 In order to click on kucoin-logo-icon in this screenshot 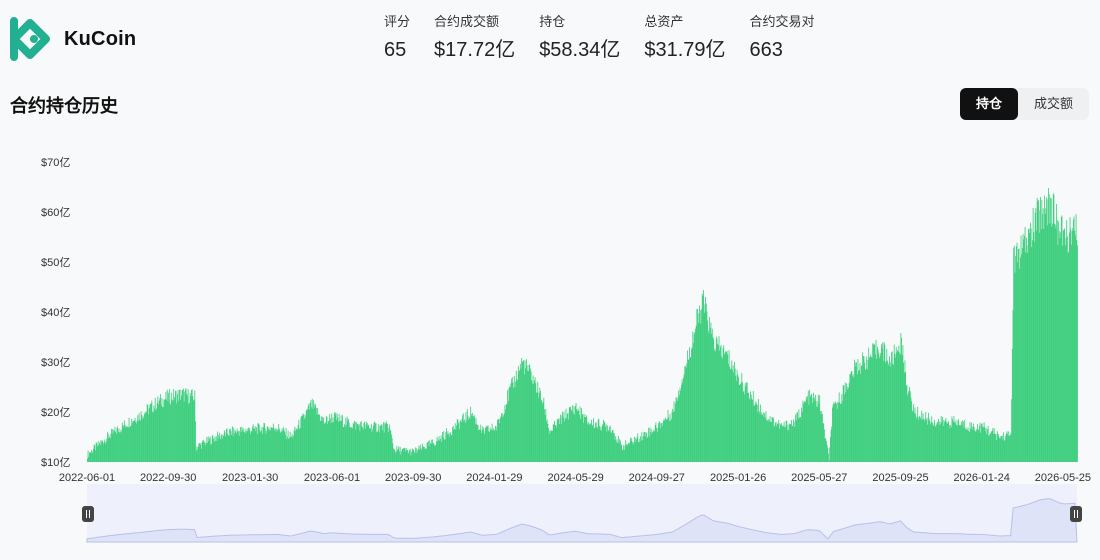, I will do `click(30, 39)`.